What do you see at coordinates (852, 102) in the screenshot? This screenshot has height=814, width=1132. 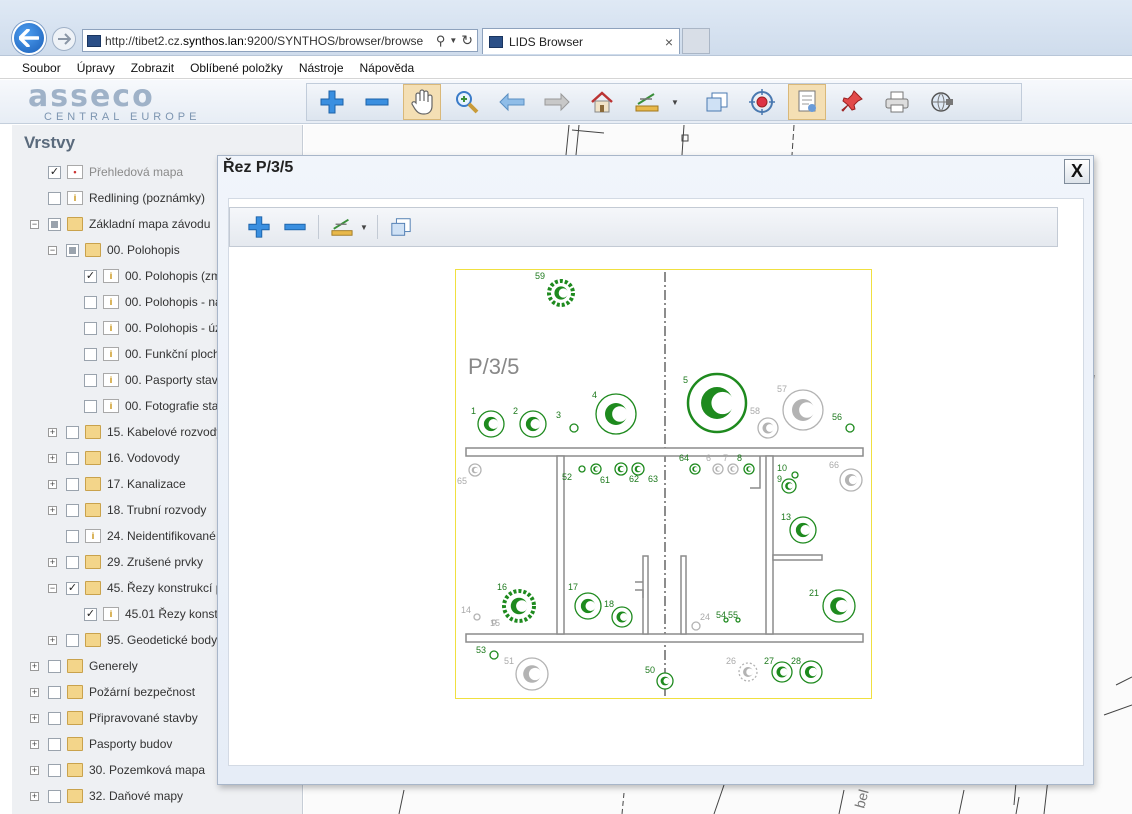 I see `pin-button` at bounding box center [852, 102].